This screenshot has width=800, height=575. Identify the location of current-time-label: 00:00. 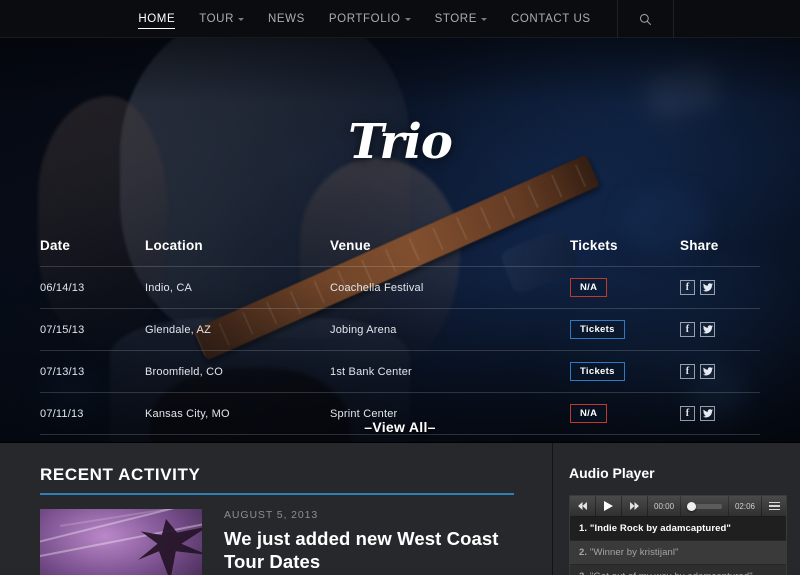
(665, 506).